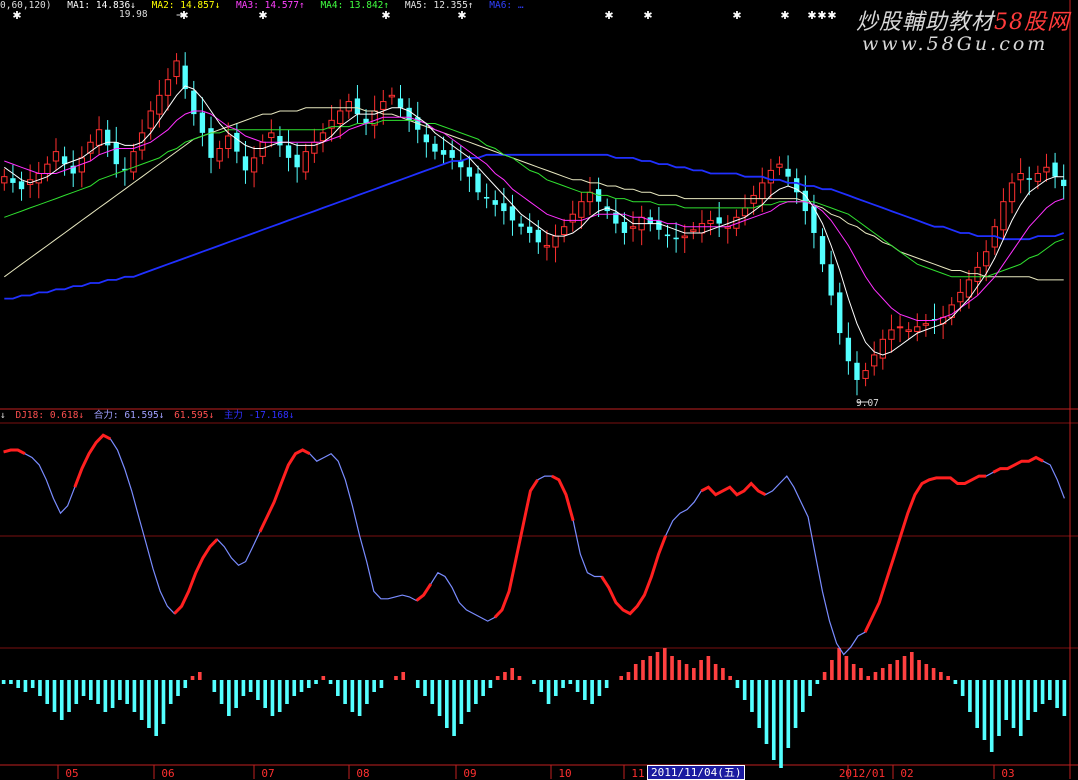 This screenshot has width=1078, height=780. I want to click on ma5-legend: MA5: 12.355↑, so click(439, 5).